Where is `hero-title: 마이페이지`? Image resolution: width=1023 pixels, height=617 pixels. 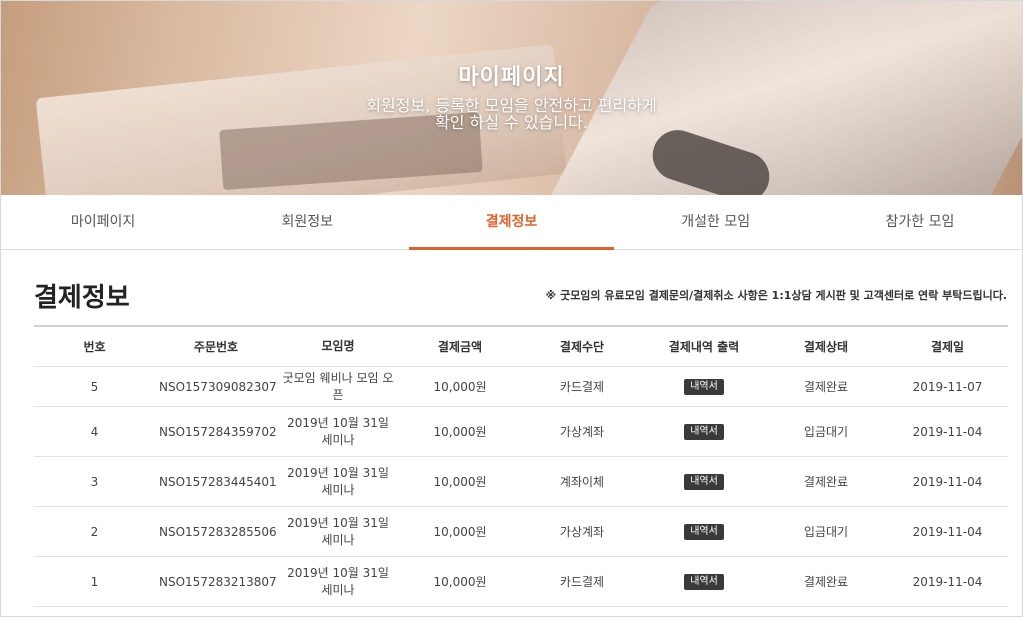
hero-title: 마이페이지 is located at coordinates (511, 77).